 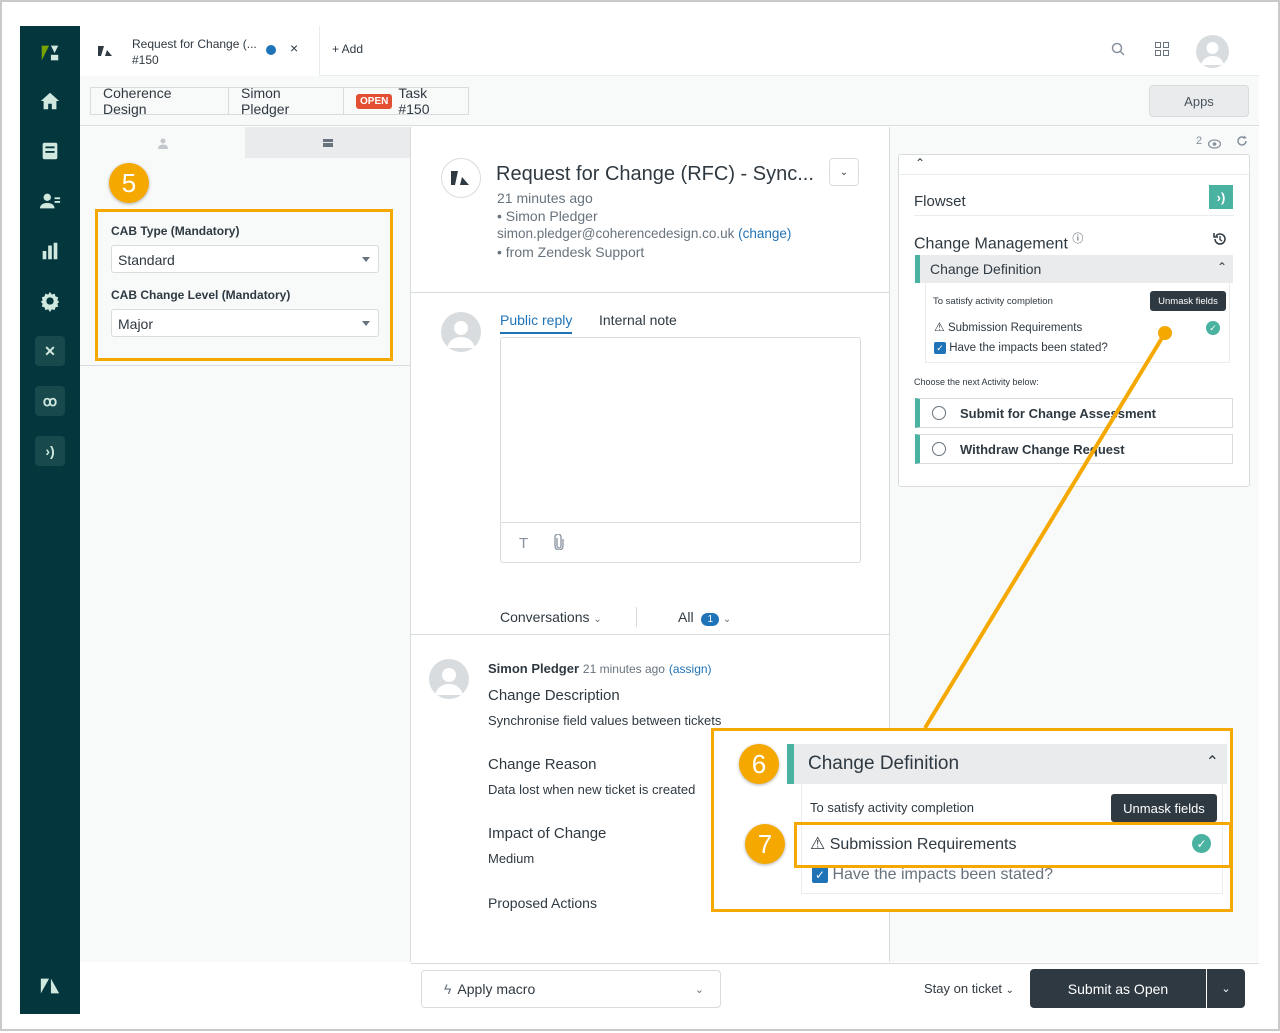 I want to click on message-text-reason: Data lost when new ticket is created, so click(x=592, y=789).